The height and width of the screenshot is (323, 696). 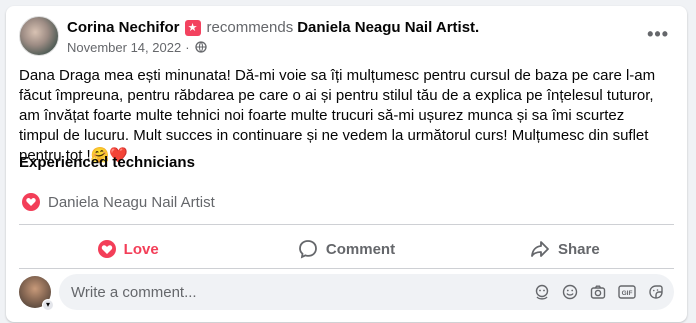 I want to click on comment-label: Comment, so click(x=360, y=249).